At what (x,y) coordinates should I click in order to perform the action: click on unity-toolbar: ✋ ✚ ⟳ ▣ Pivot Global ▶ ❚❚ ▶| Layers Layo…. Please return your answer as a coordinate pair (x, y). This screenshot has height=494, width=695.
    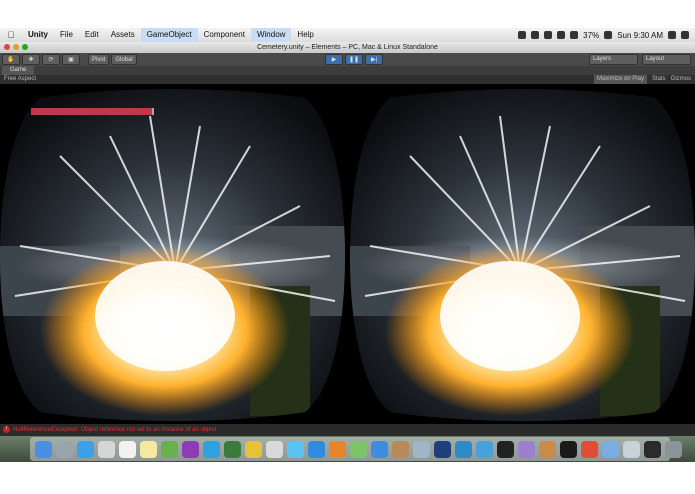
    Looking at the image, I should click on (347, 59).